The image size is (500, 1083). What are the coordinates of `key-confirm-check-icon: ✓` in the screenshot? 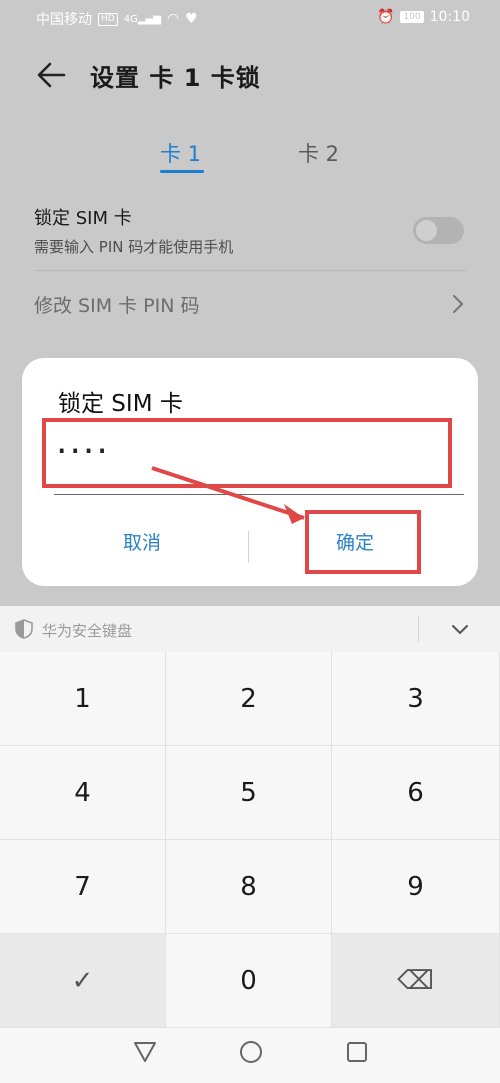 It's located at (83, 981).